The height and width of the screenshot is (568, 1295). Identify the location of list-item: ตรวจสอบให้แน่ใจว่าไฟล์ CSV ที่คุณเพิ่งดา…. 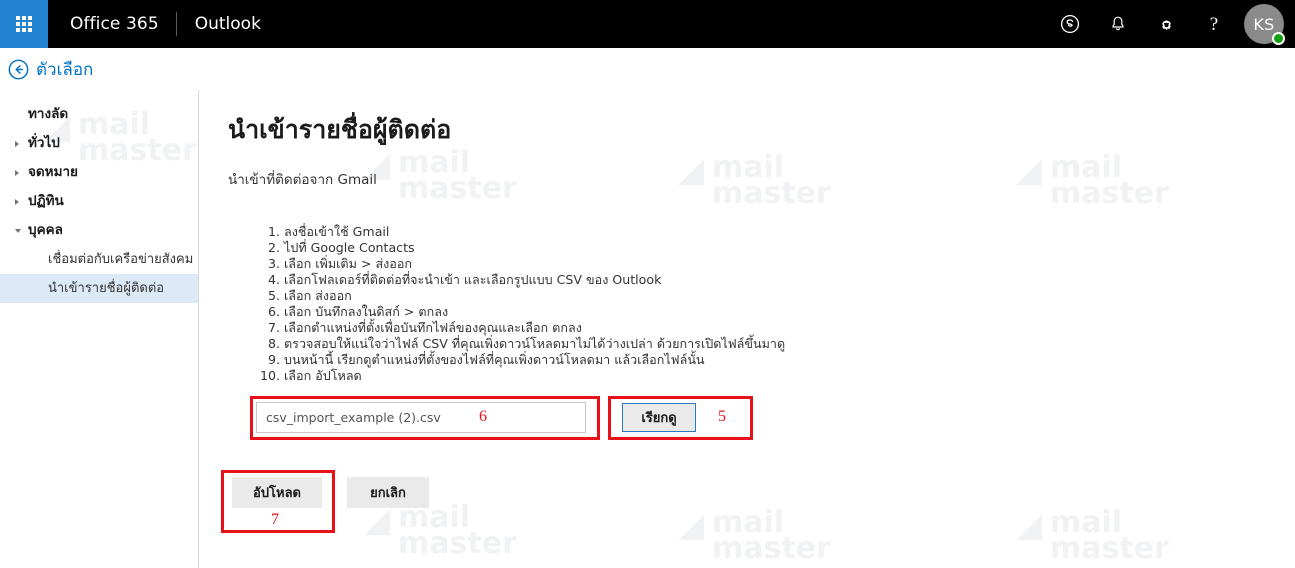
(534, 344).